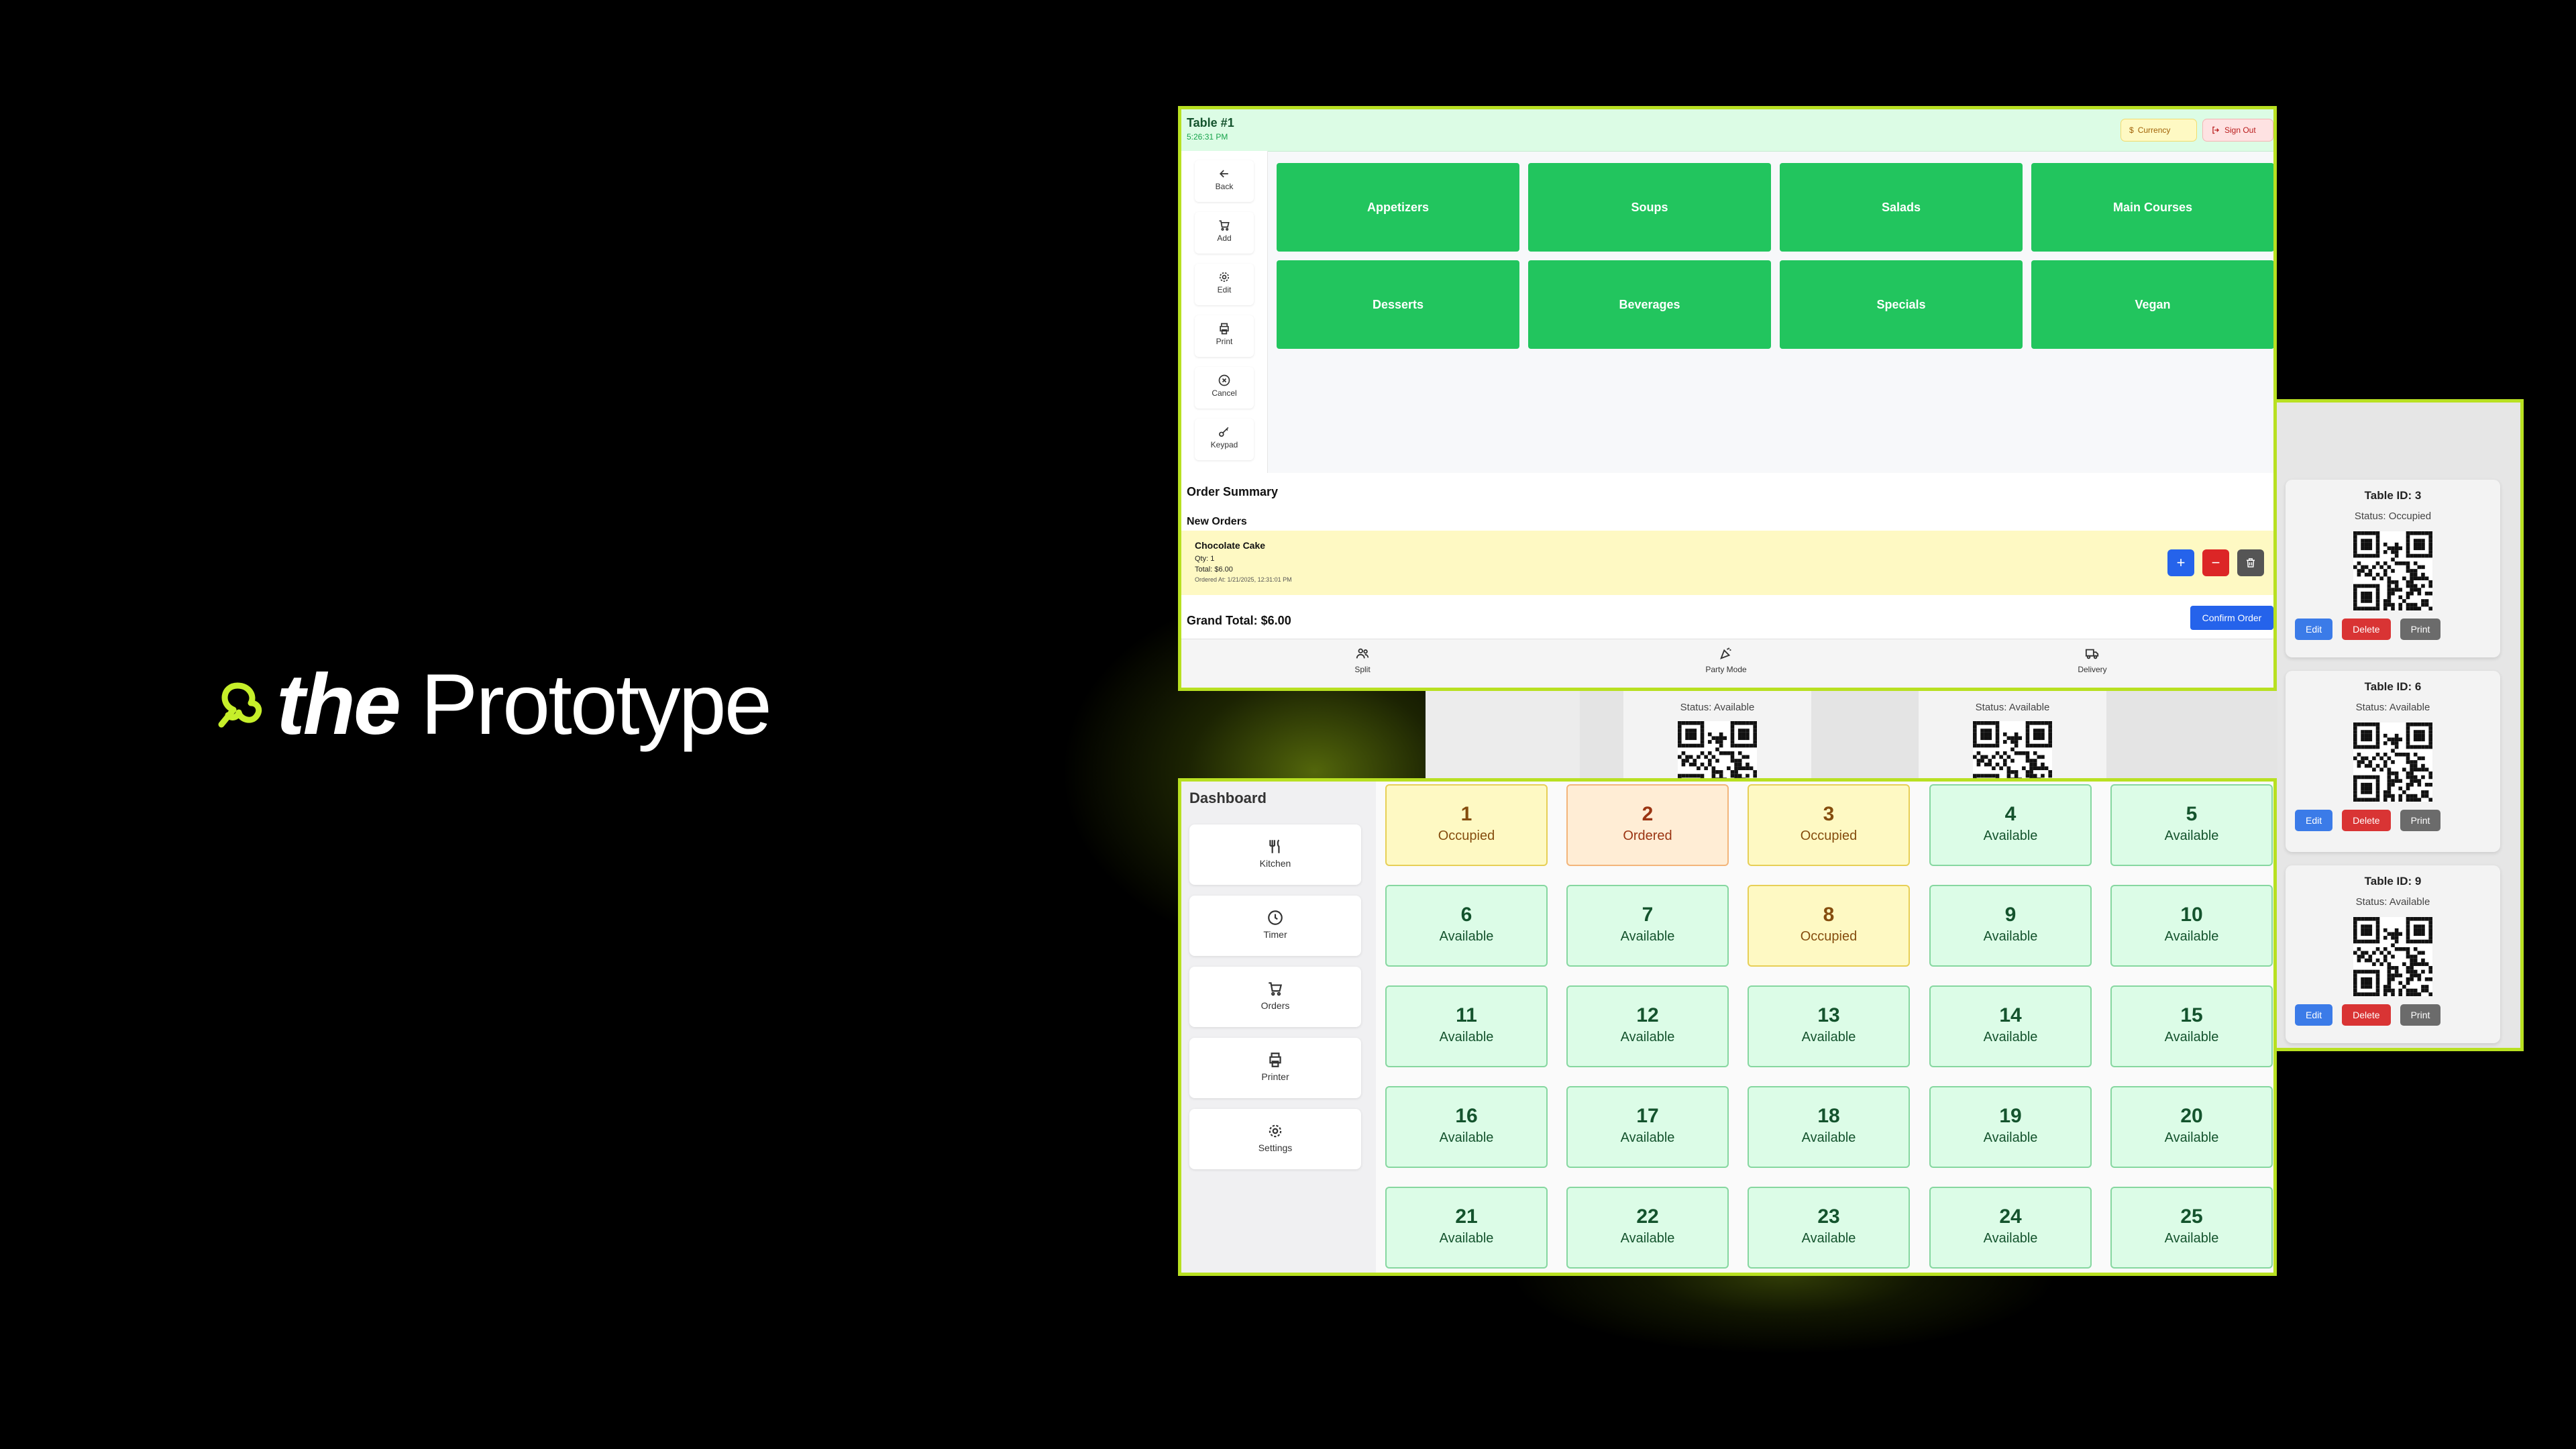 This screenshot has height=1449, width=2576. What do you see at coordinates (1649, 207) in the screenshot?
I see `category-soups: Soups` at bounding box center [1649, 207].